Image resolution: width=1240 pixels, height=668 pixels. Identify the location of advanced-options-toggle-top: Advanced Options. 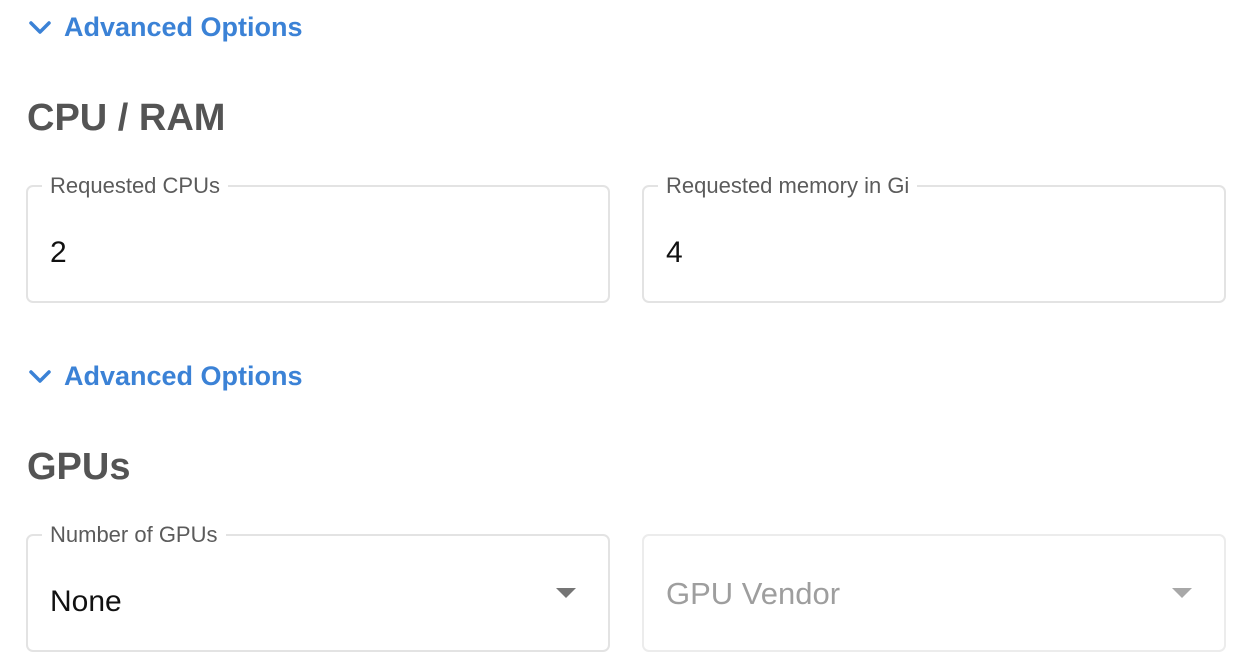
(165, 27).